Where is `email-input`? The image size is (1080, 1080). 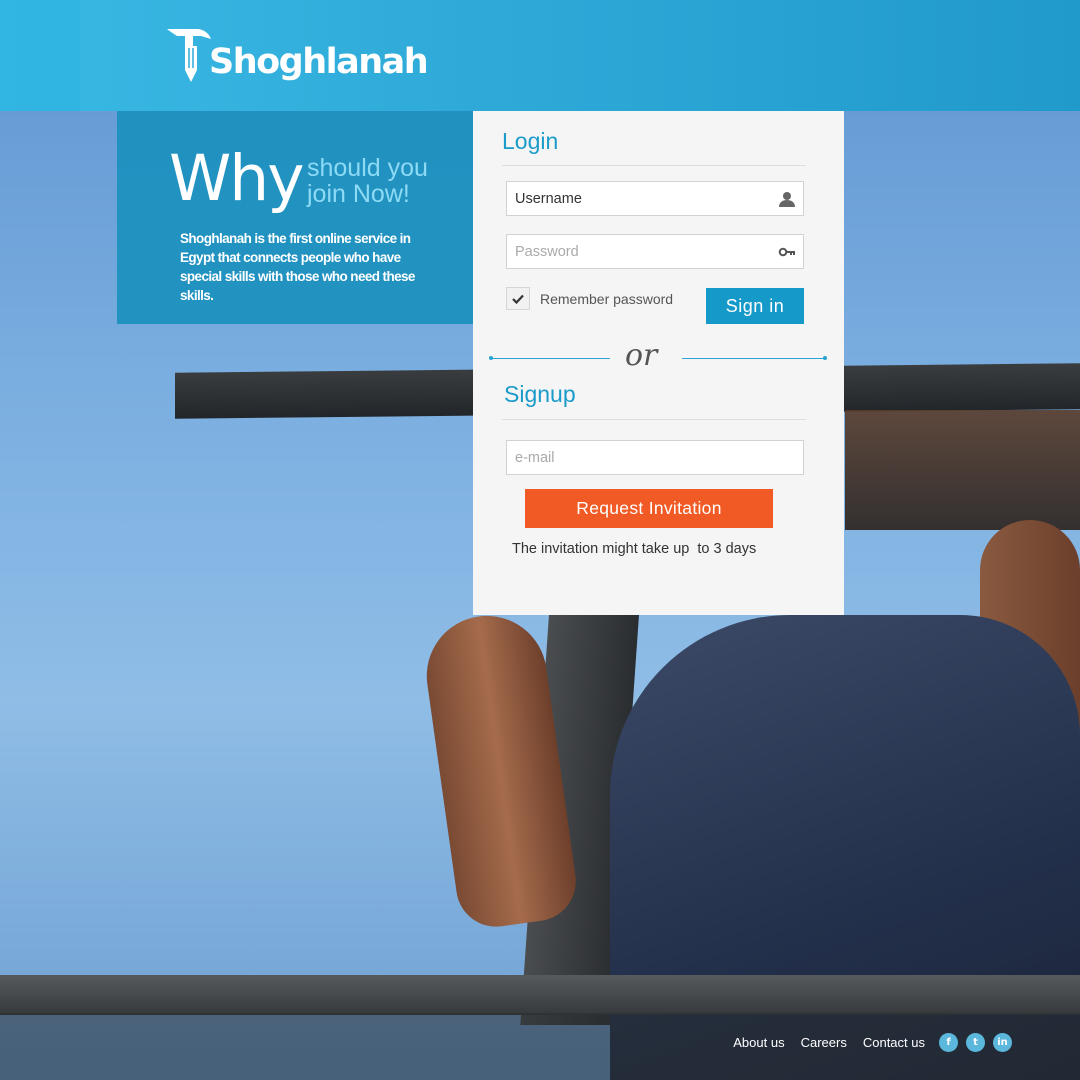
email-input is located at coordinates (640, 457).